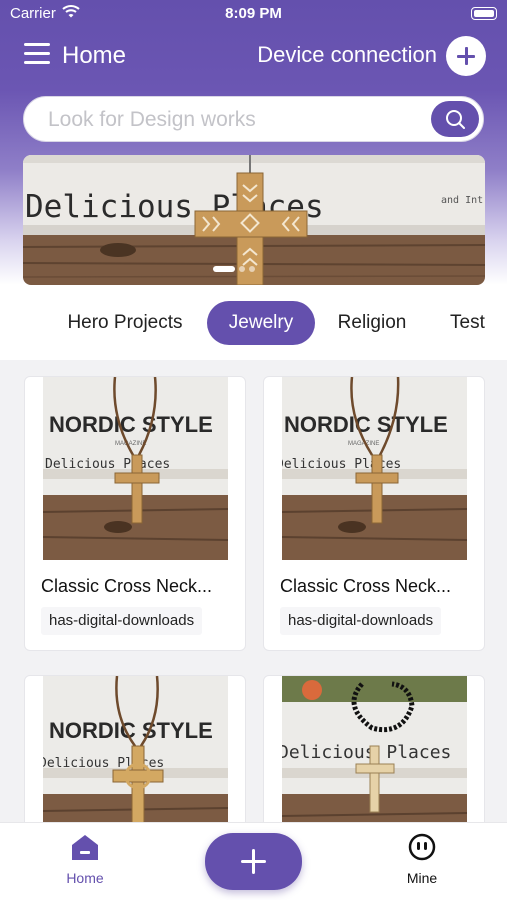 The height and width of the screenshot is (900, 507). What do you see at coordinates (130, 444) in the screenshot?
I see `thumb-magazine: MAGAZINE` at bounding box center [130, 444].